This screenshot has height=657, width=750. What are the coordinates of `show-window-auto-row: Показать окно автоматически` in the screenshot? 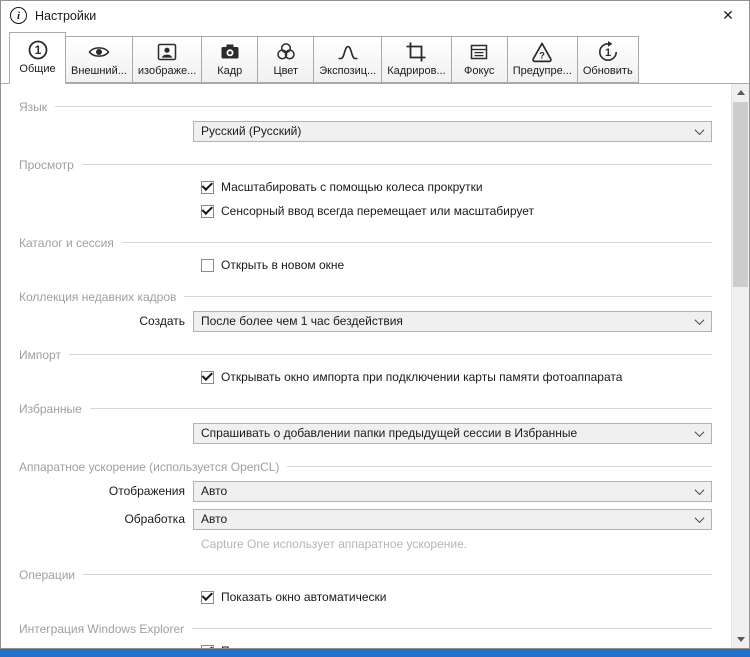 It's located at (366, 597).